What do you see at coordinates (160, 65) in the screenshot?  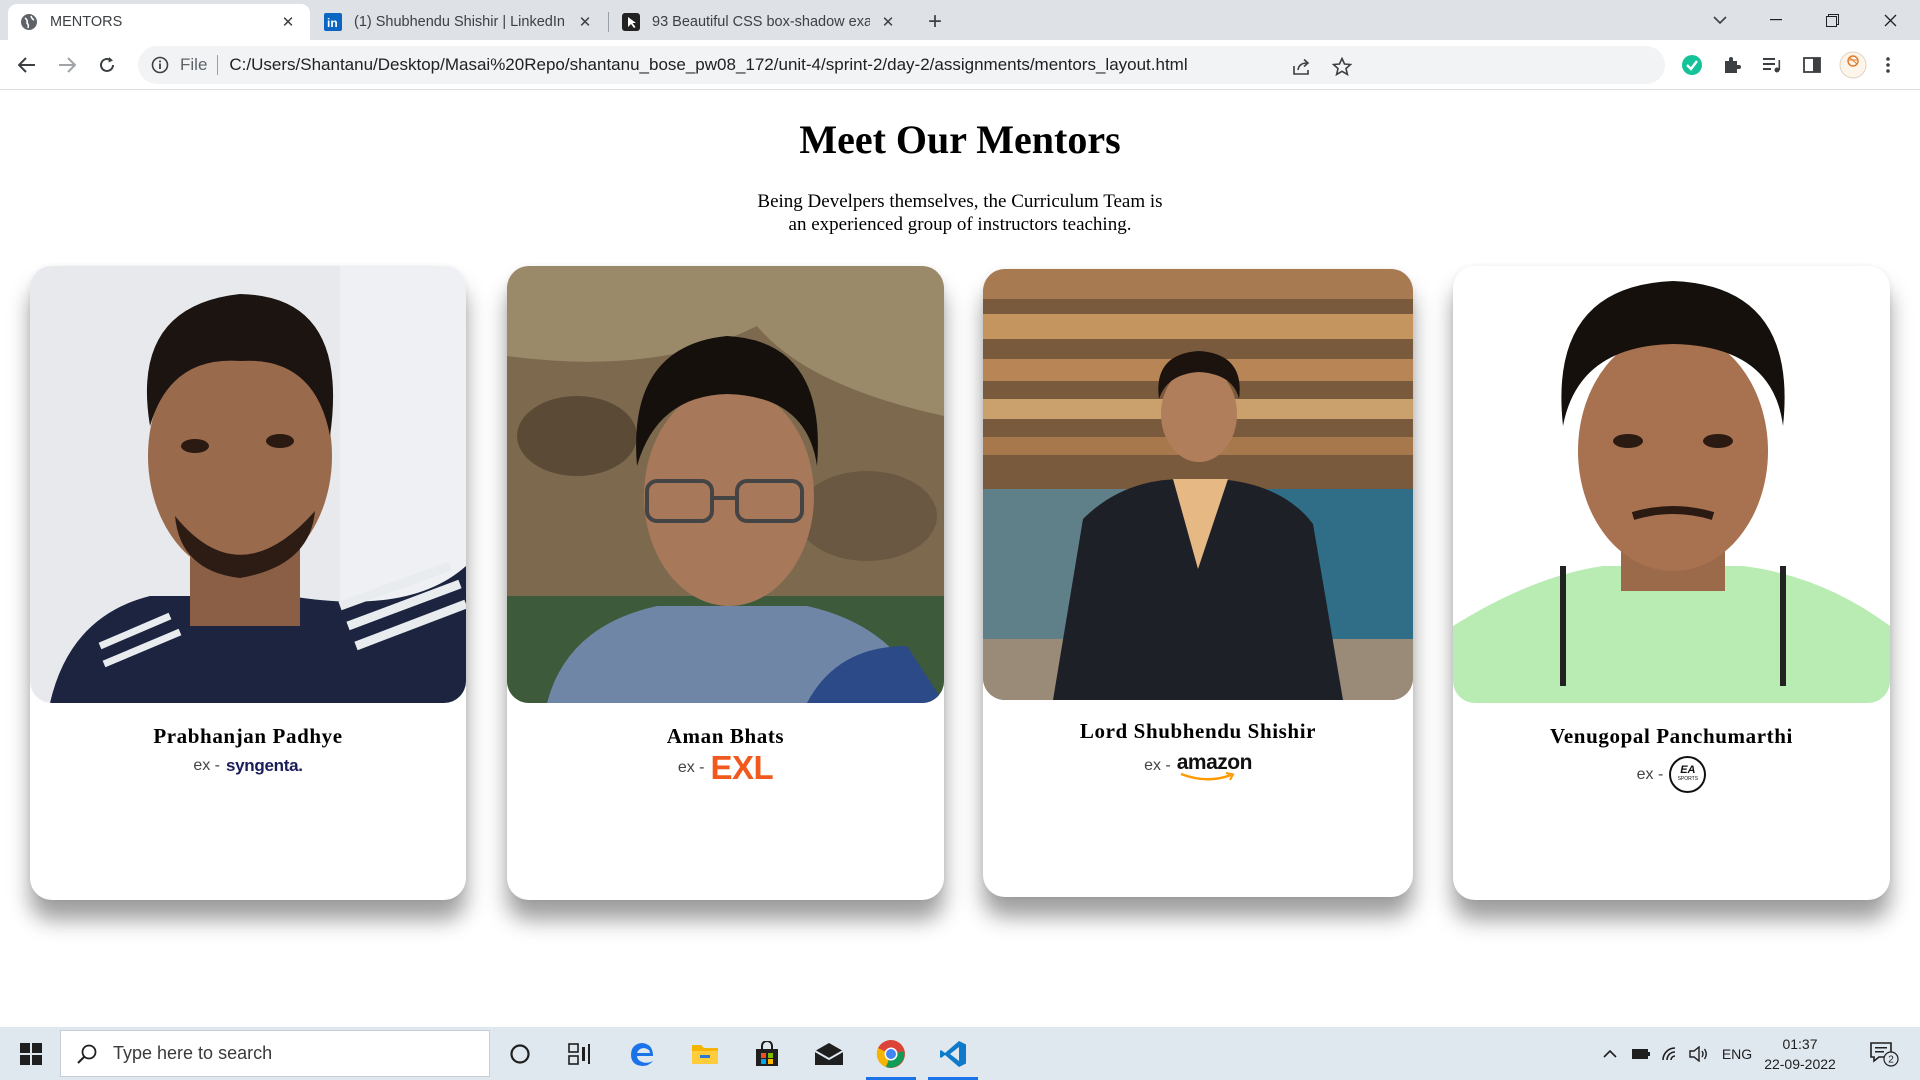 I see `site-info-icon` at bounding box center [160, 65].